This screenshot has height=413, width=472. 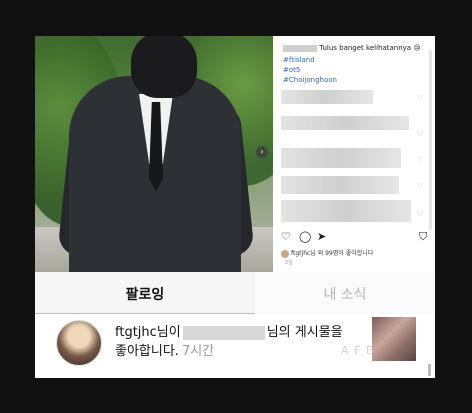 What do you see at coordinates (304, 332) in the screenshot?
I see `notification-text: 님의 게시물을` at bounding box center [304, 332].